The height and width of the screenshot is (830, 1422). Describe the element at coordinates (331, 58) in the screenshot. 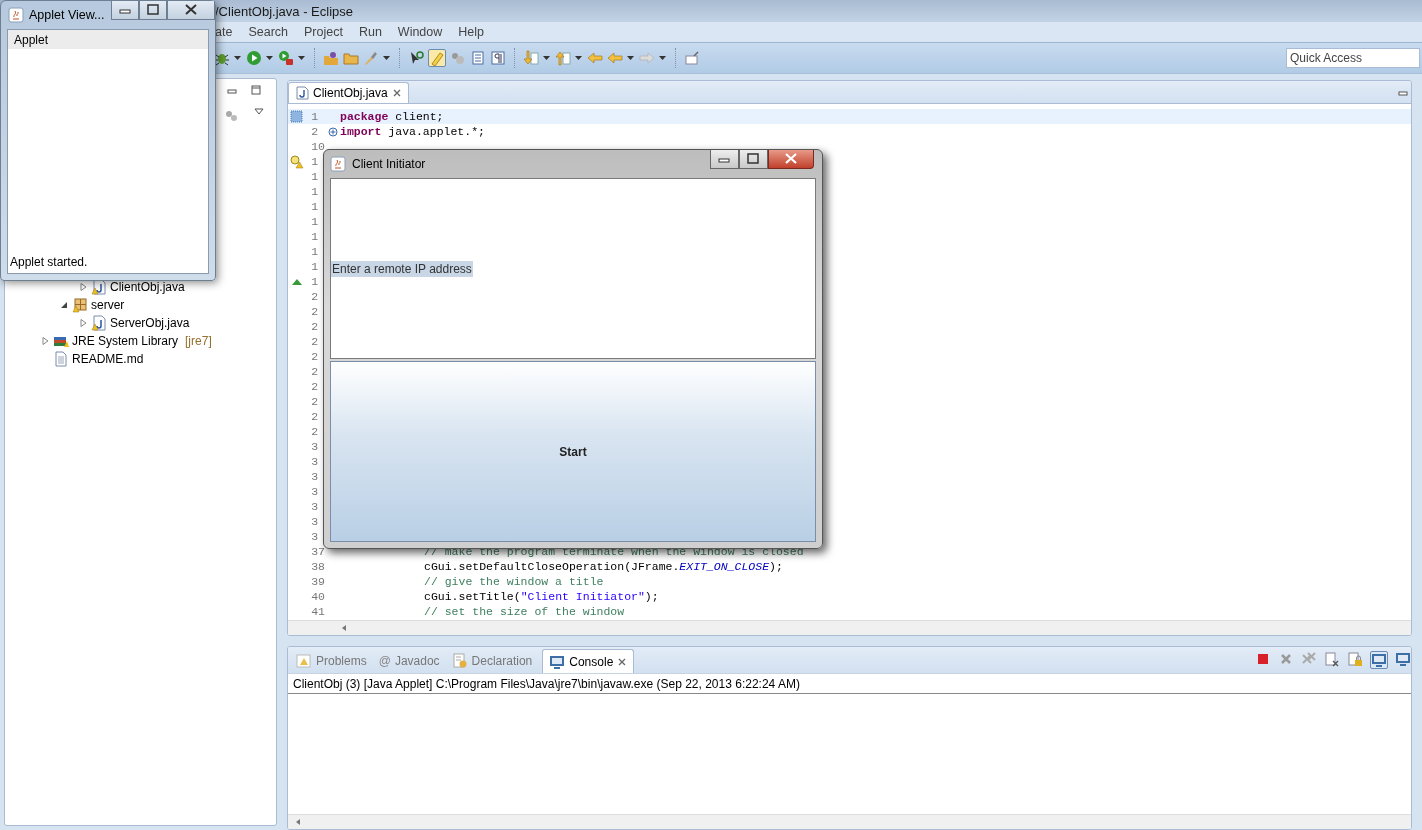

I see `folder-icon` at that location.